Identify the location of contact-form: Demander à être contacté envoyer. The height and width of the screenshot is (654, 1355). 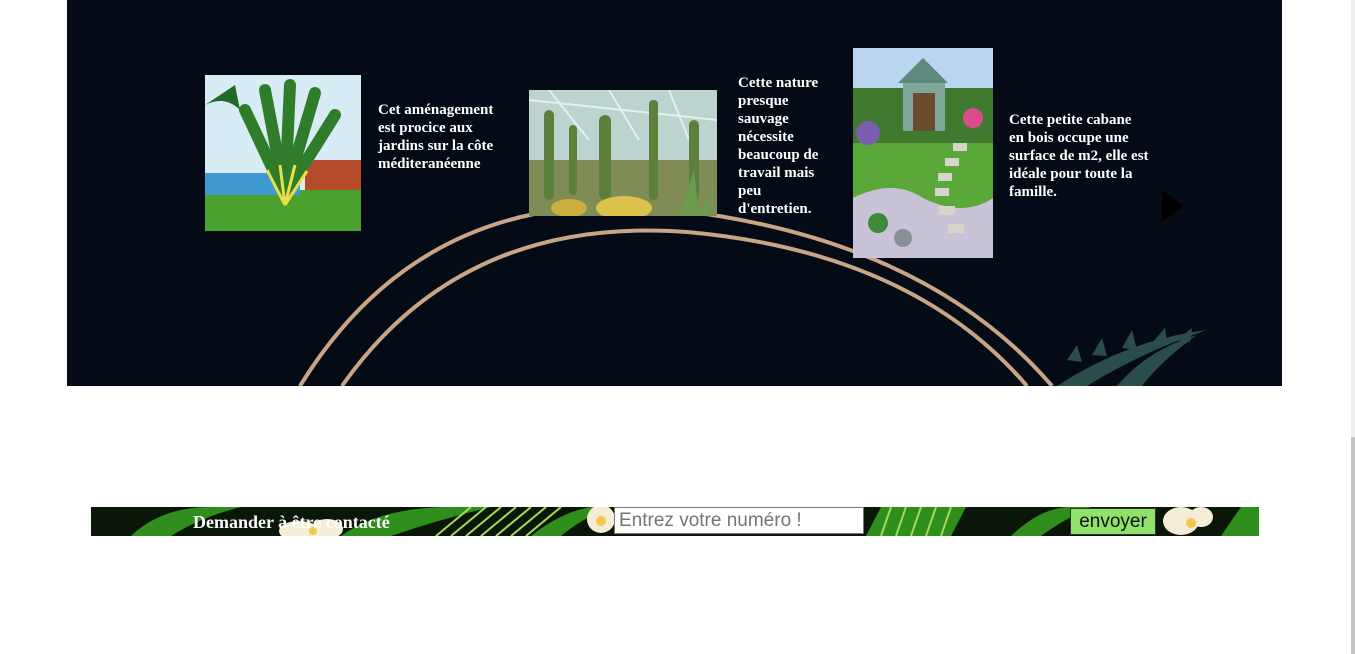
(675, 521).